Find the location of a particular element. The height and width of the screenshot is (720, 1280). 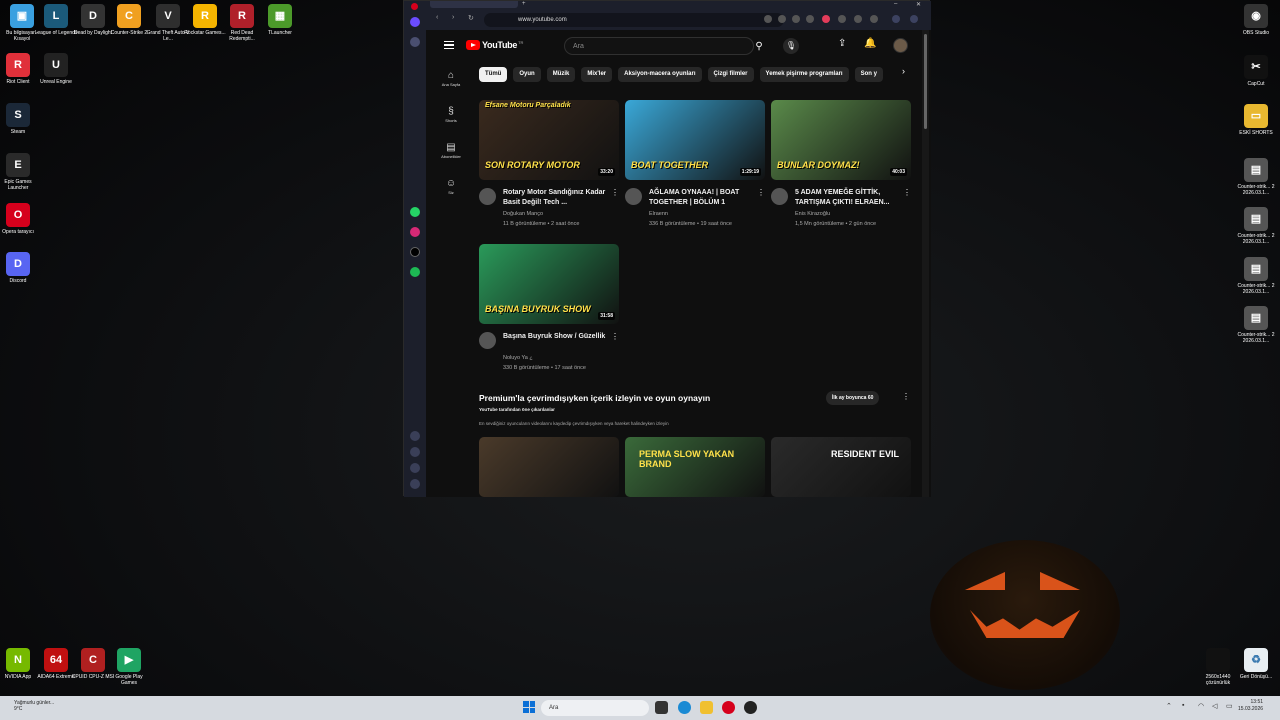

whatsapp-icon is located at coordinates (415, 212).